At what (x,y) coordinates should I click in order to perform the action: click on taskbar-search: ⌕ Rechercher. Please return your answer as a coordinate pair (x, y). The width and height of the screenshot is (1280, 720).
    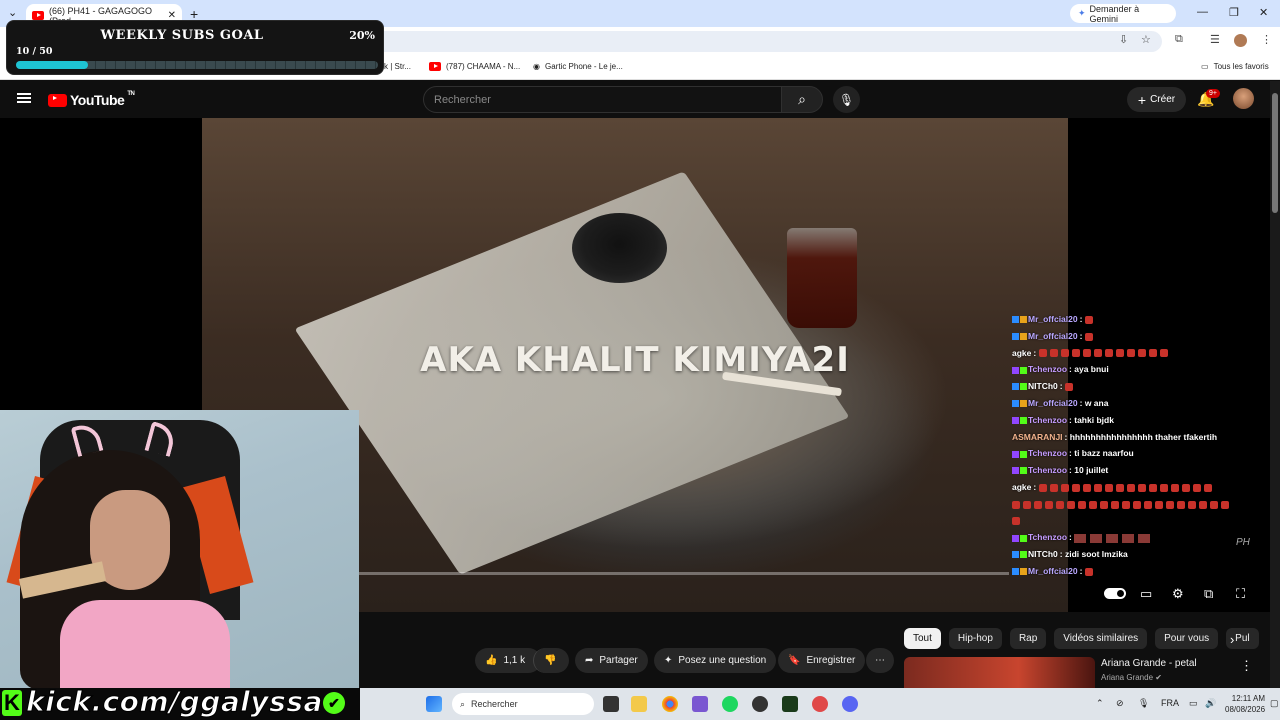
    Looking at the image, I should click on (523, 704).